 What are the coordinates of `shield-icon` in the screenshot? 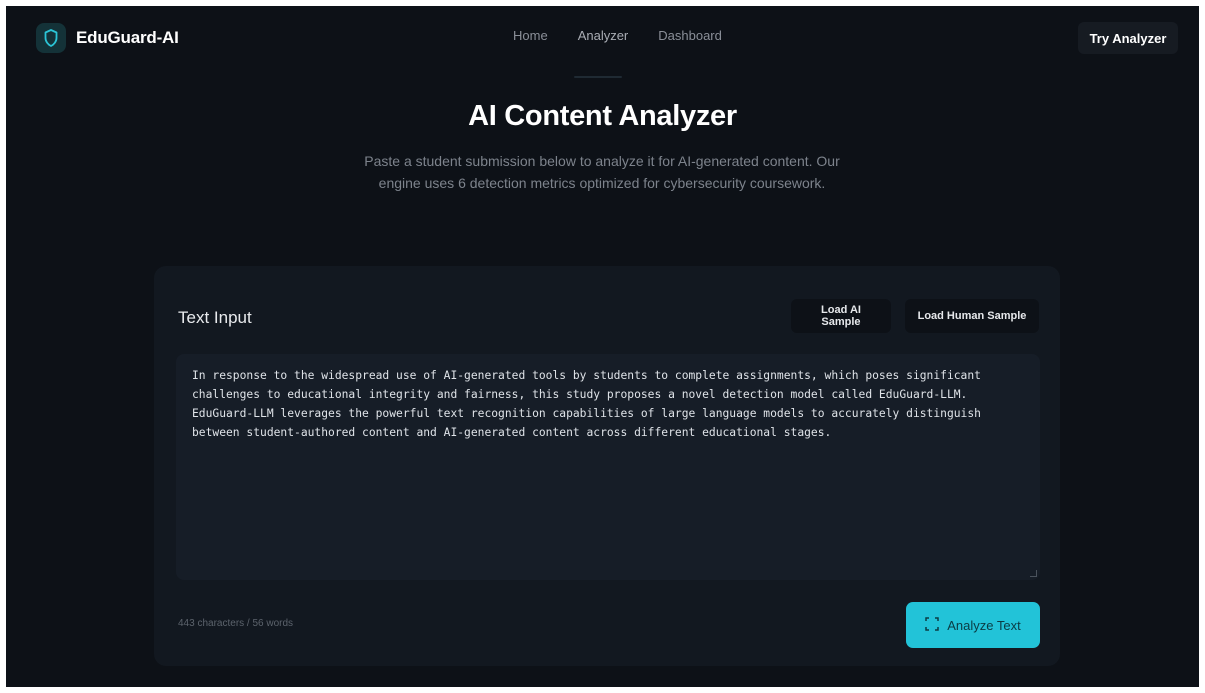 It's located at (51, 38).